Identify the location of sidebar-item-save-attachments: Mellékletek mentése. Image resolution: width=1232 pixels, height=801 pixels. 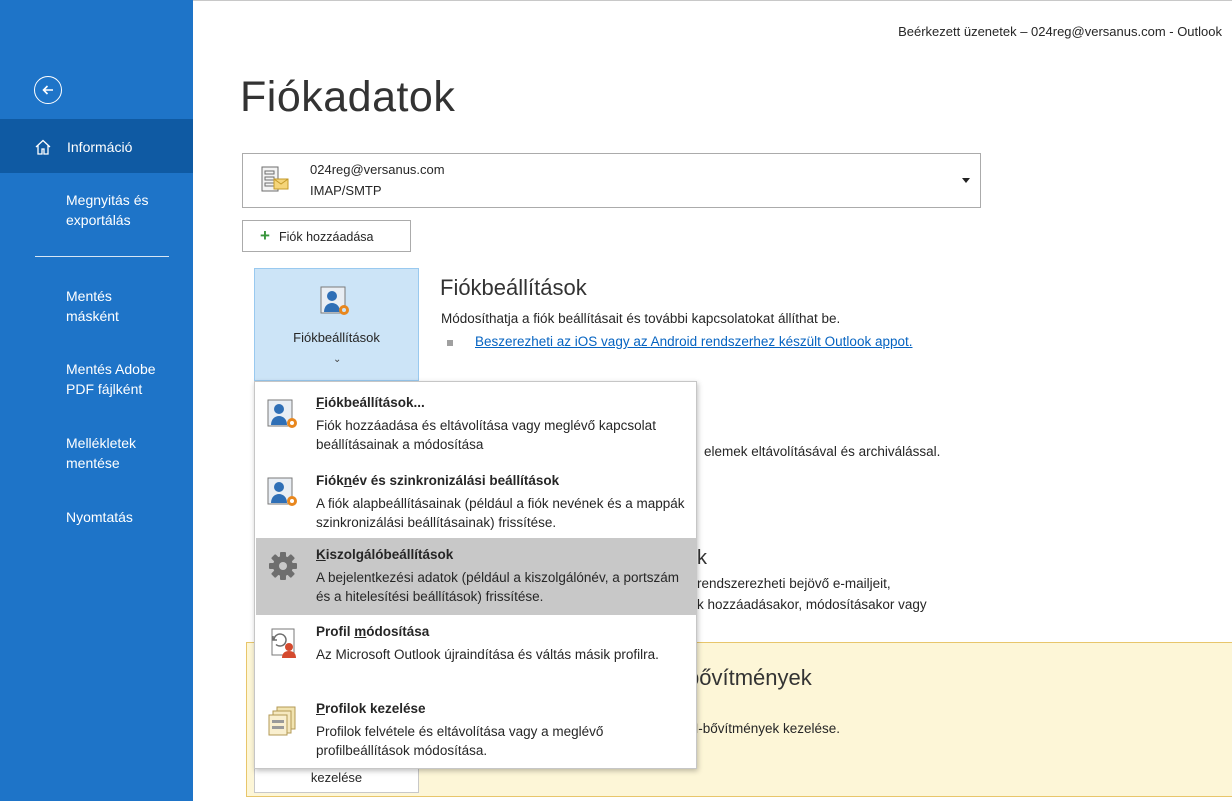
(96, 458).